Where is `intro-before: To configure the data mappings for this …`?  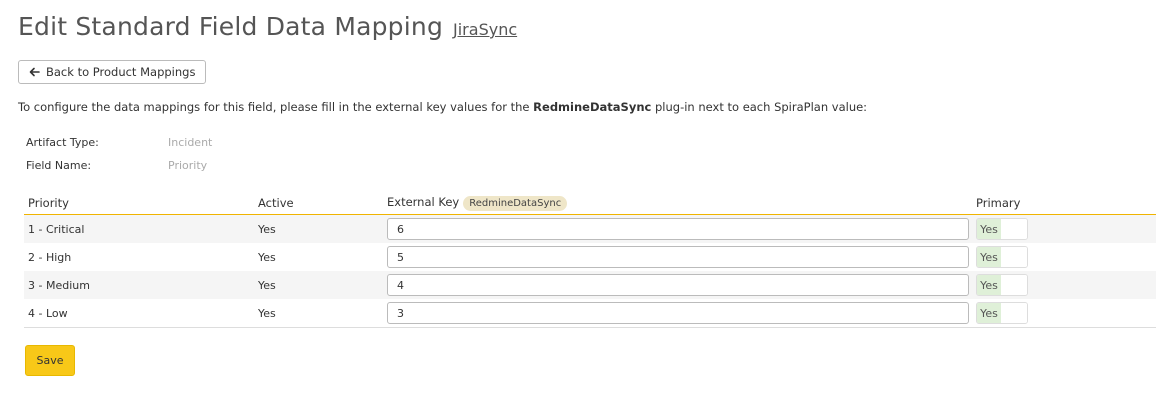
intro-before: To configure the data mappings for this … is located at coordinates (276, 107).